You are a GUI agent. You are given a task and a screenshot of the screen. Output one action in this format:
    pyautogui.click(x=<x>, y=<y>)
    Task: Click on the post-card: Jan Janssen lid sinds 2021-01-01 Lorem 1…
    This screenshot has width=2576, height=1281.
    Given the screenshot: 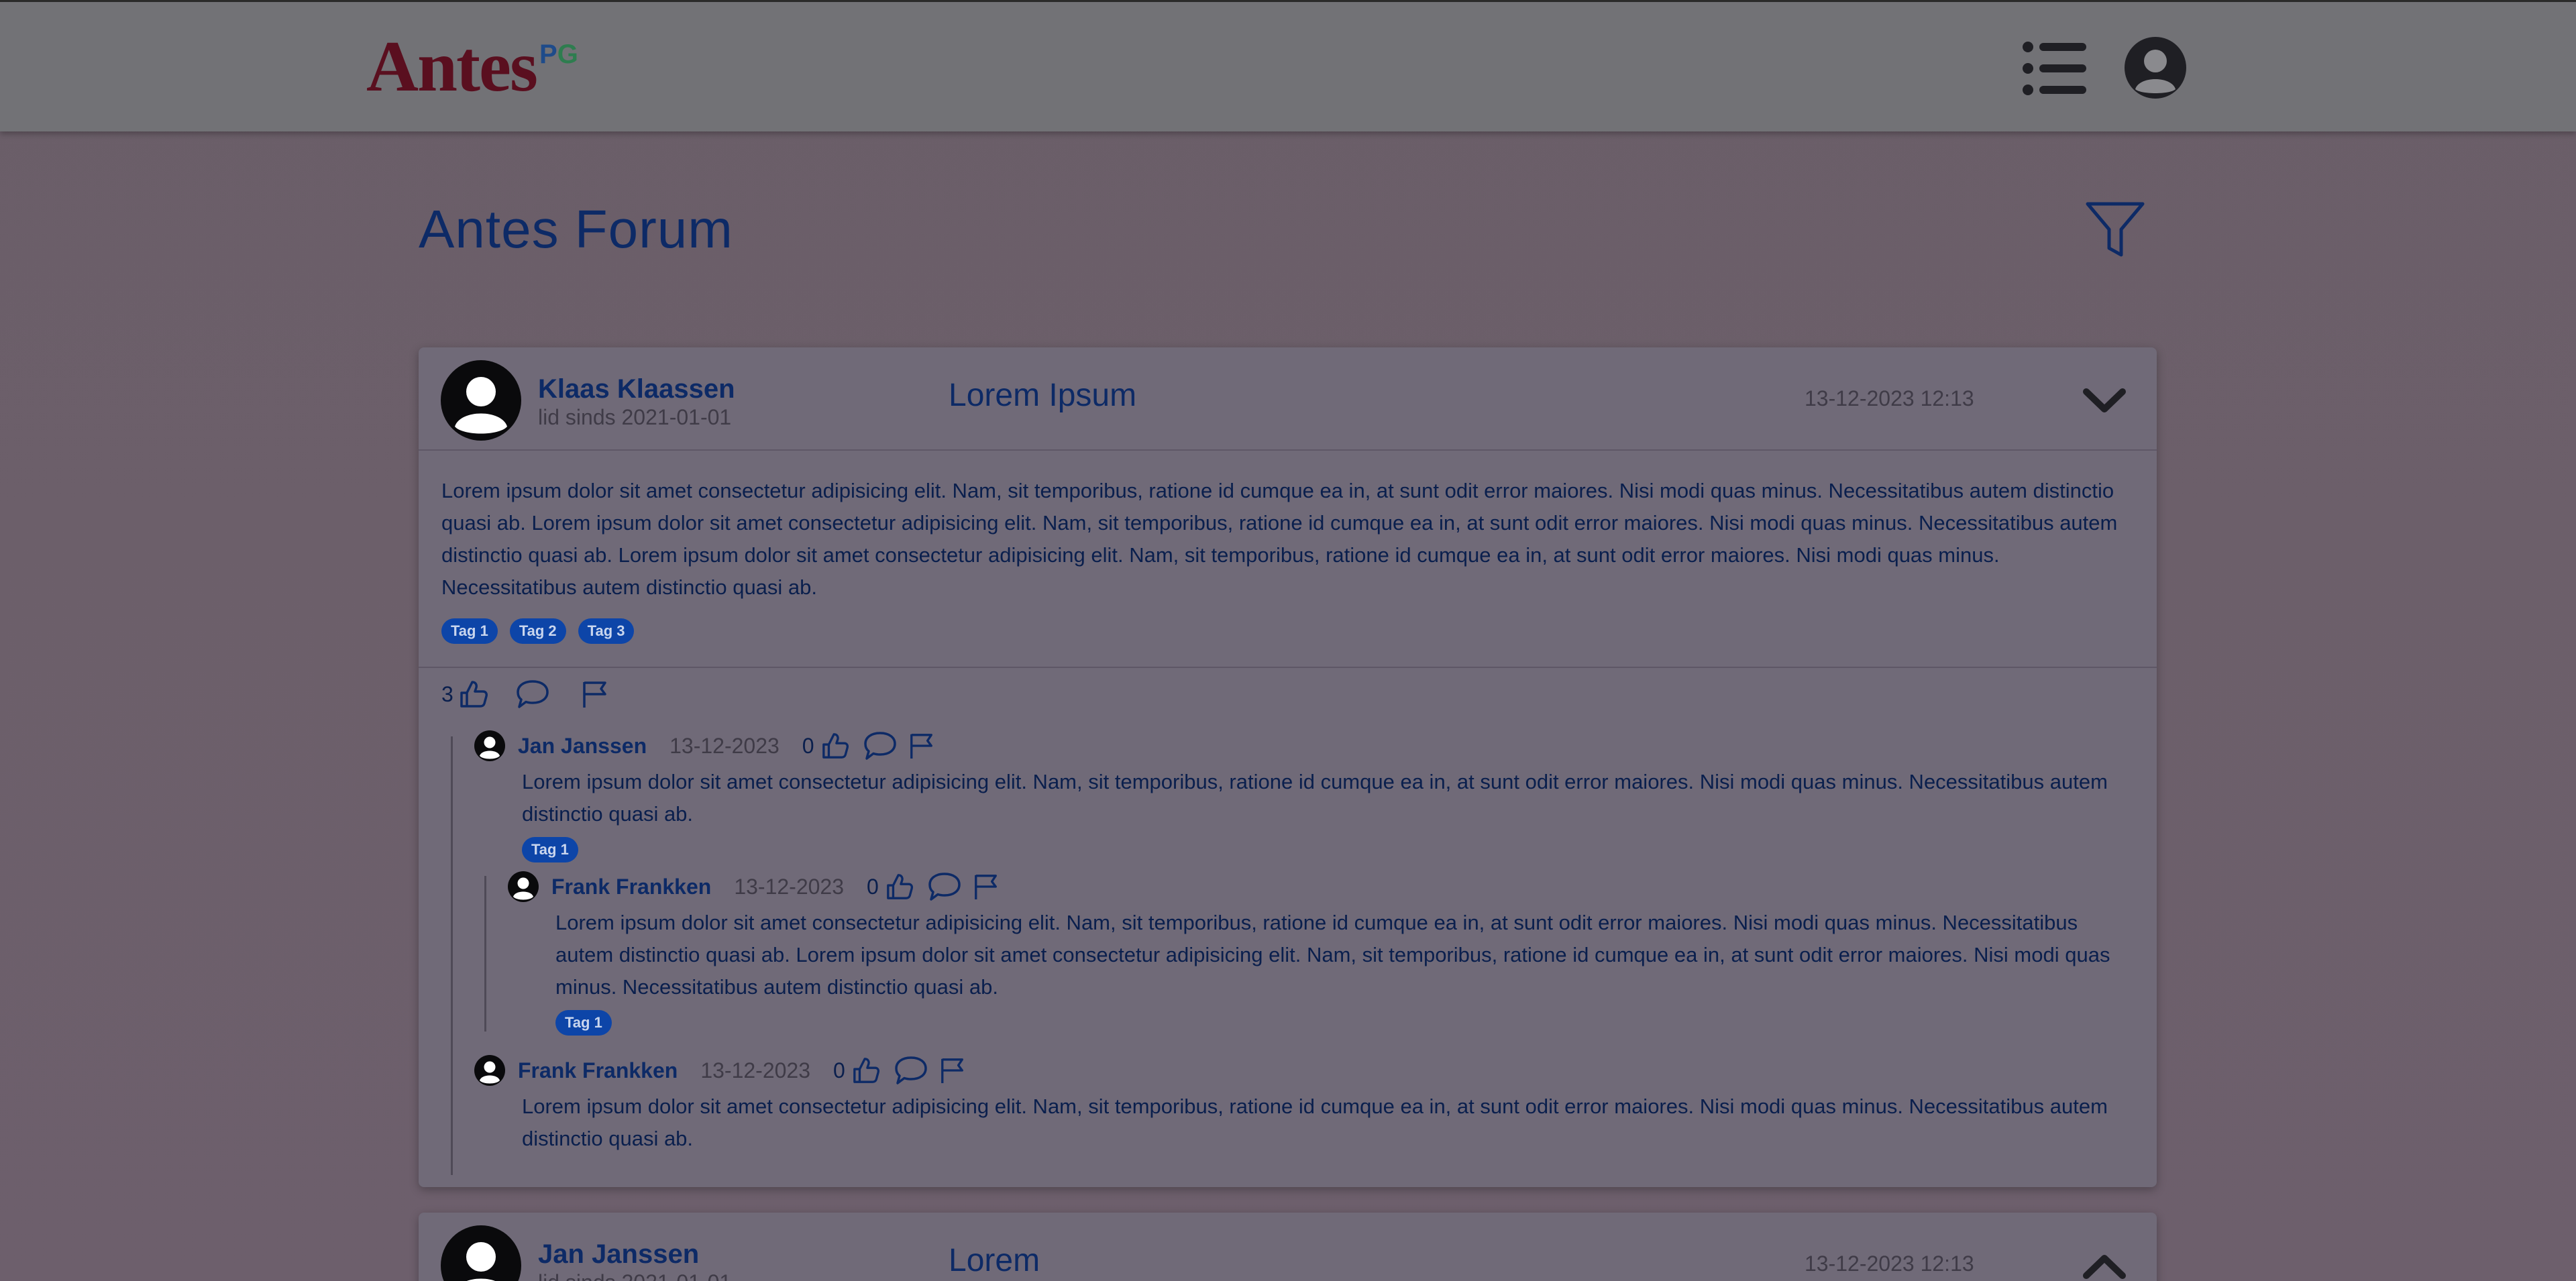 What is the action you would take?
    pyautogui.click(x=1288, y=1247)
    